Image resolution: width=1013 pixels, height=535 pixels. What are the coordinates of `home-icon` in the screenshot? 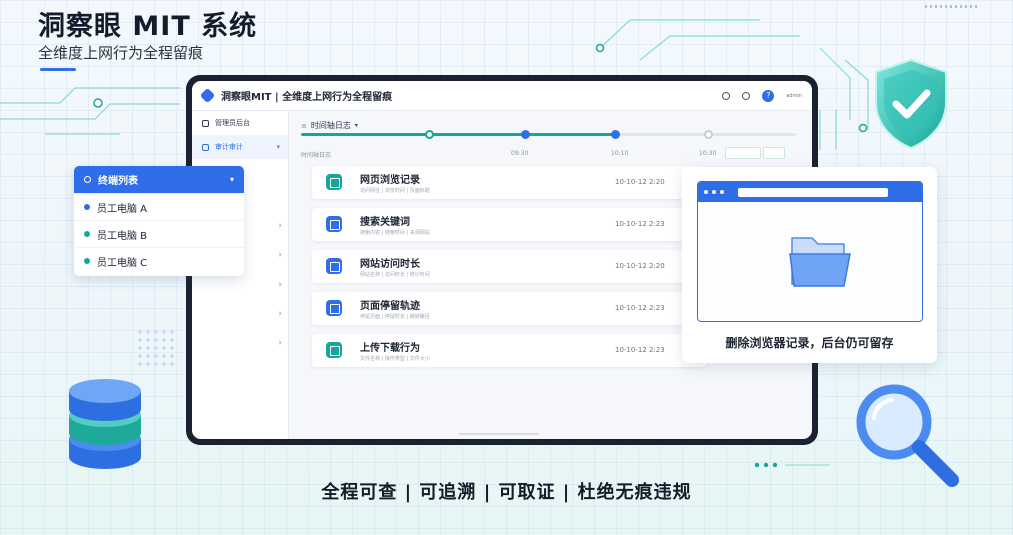 It's located at (205, 123).